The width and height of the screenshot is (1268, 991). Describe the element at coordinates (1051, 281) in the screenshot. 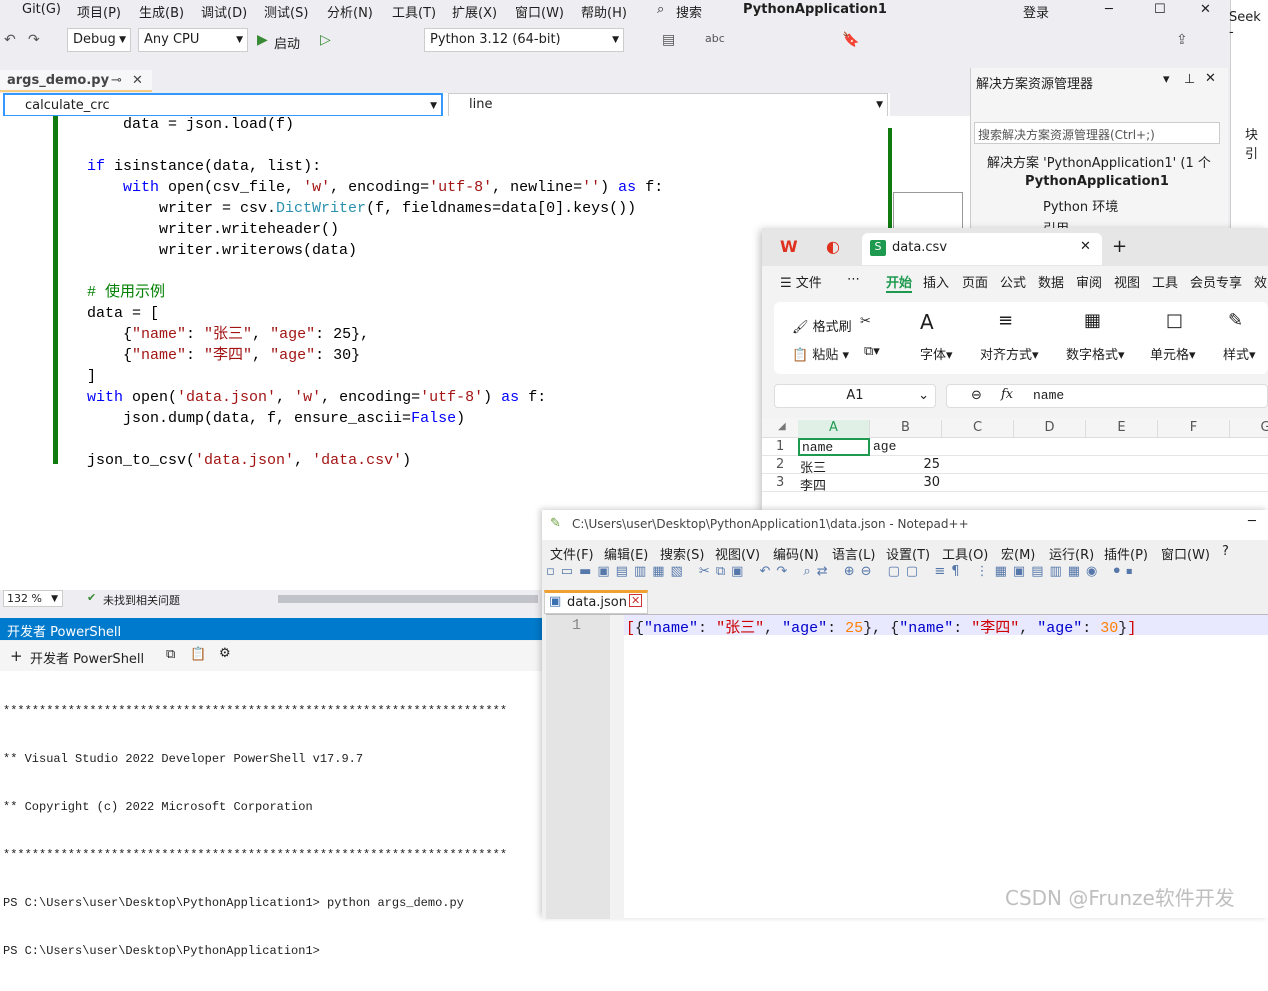

I see `menu-data: 数据` at that location.